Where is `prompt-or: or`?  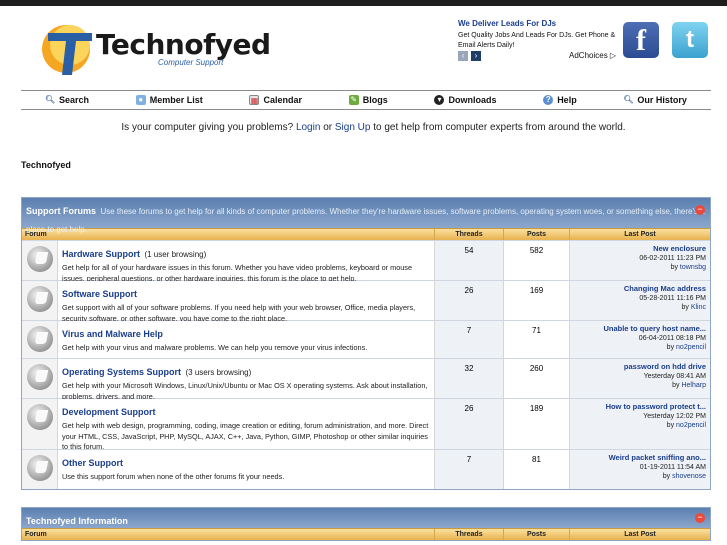
prompt-or: or is located at coordinates (328, 127).